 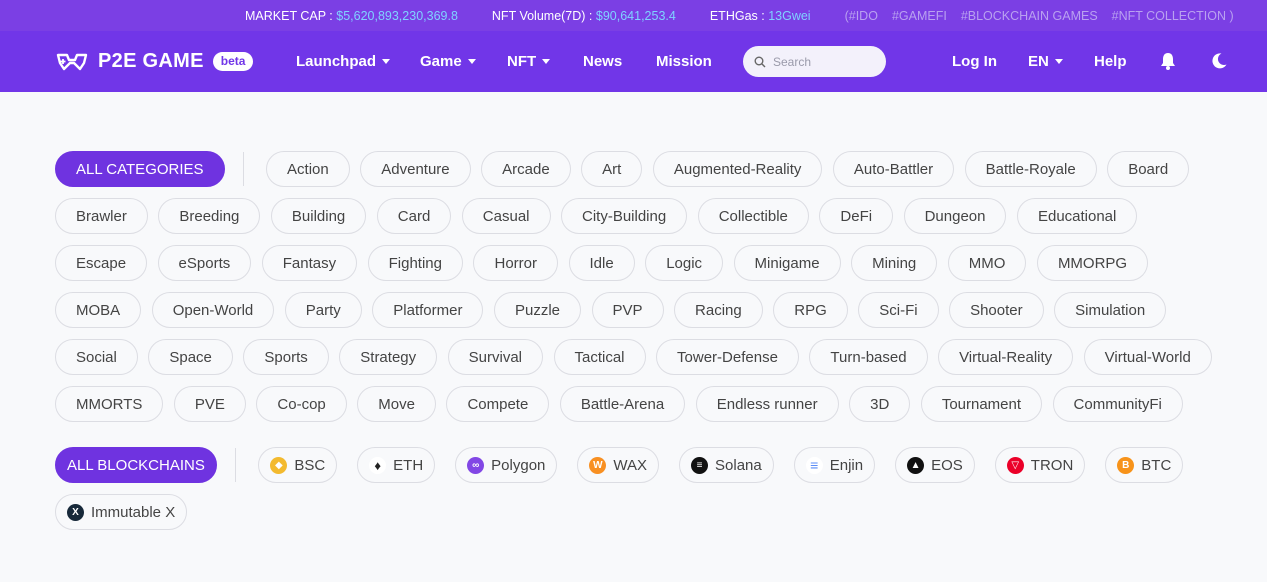 I want to click on dark-mode-moon-icon, so click(x=1219, y=61).